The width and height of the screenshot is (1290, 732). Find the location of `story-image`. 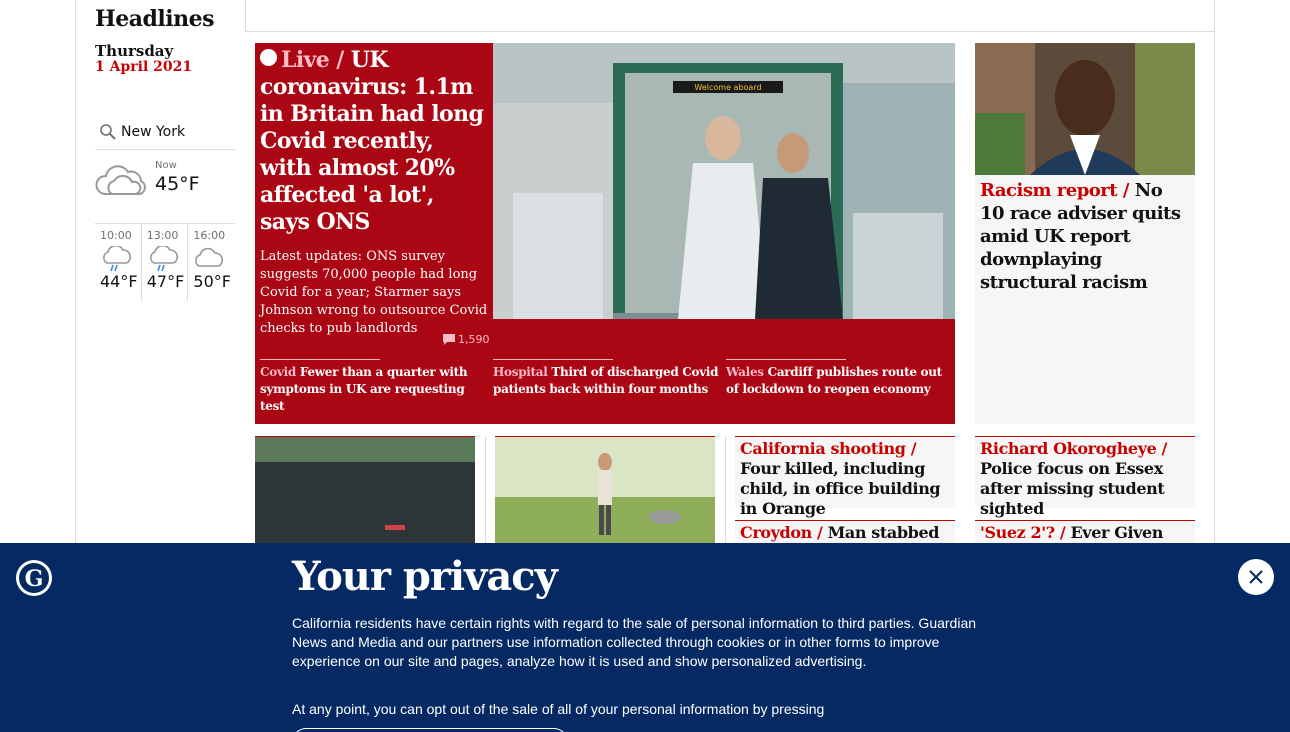

story-image is located at coordinates (1085, 109).